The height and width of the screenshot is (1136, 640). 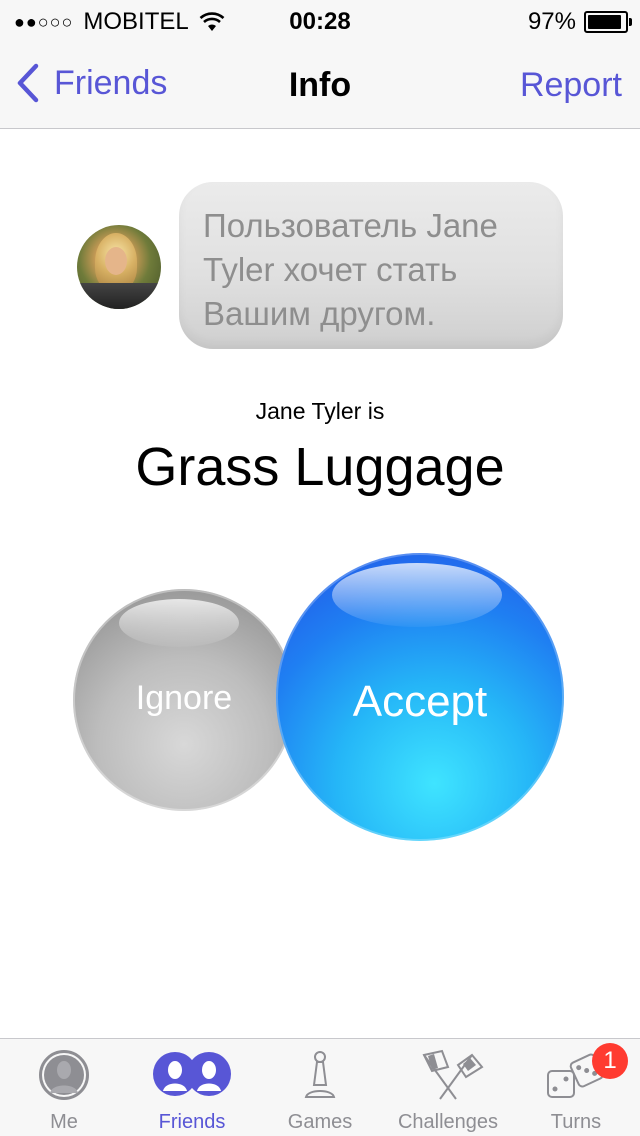 What do you see at coordinates (320, 1074) in the screenshot?
I see `pawn-icon` at bounding box center [320, 1074].